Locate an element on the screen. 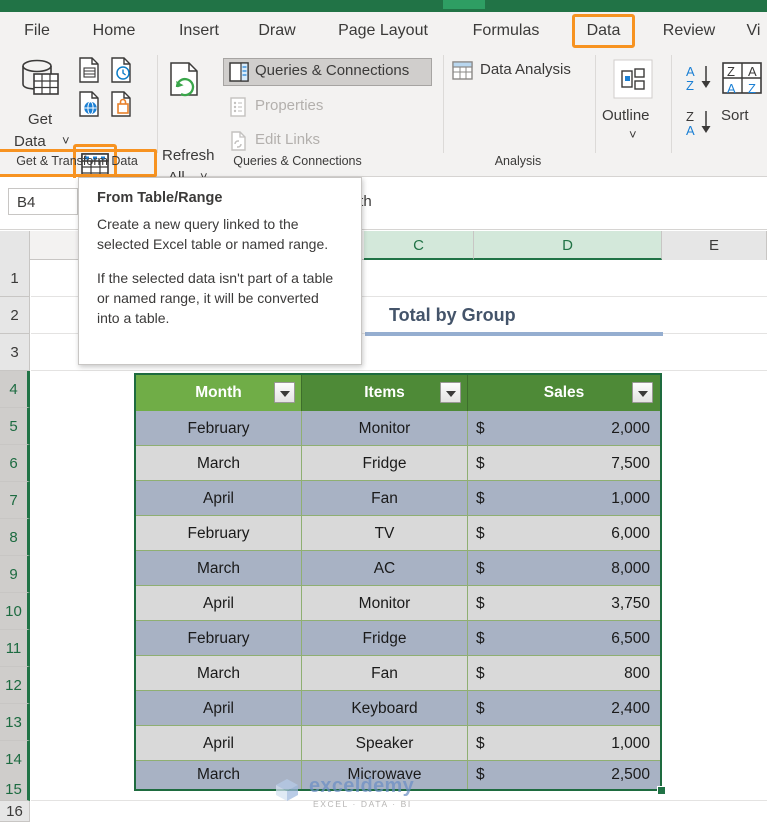 The height and width of the screenshot is (822, 767). sales-value: 2,500 is located at coordinates (630, 774).